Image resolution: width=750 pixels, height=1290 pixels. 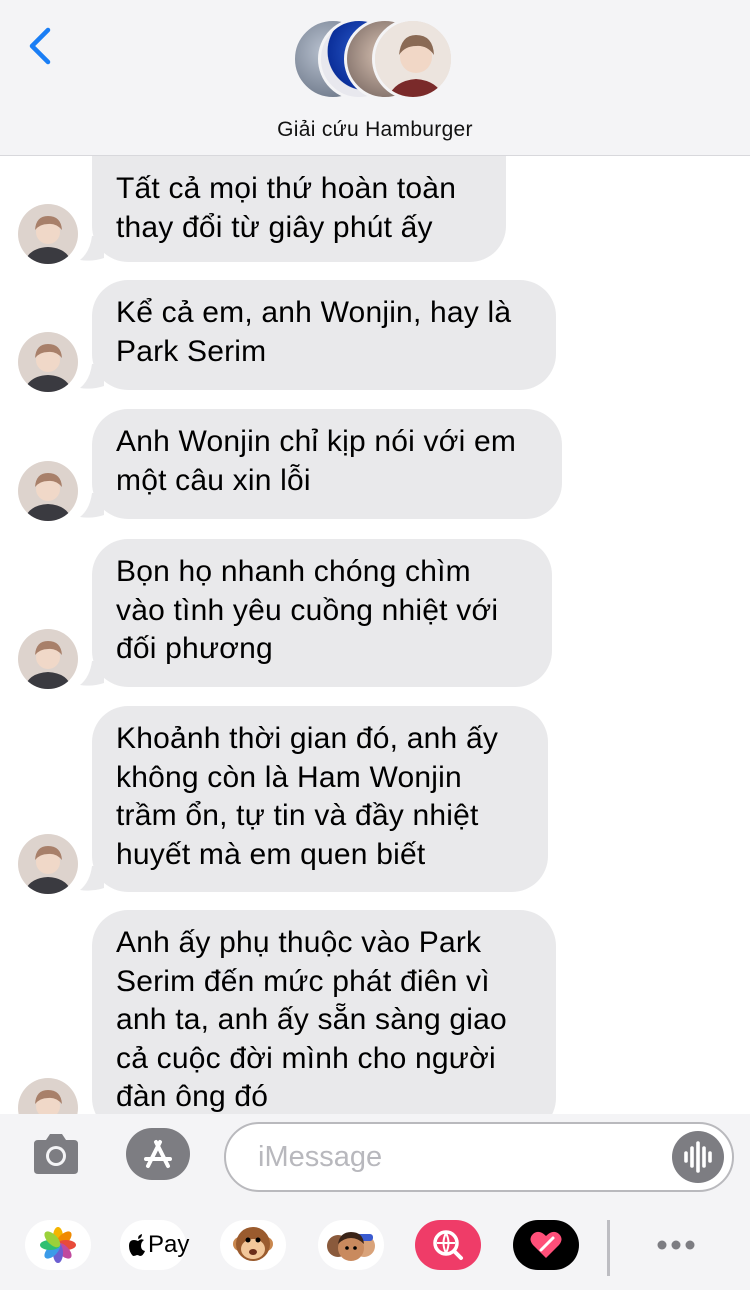 I want to click on animoji-button, so click(x=253, y=1245).